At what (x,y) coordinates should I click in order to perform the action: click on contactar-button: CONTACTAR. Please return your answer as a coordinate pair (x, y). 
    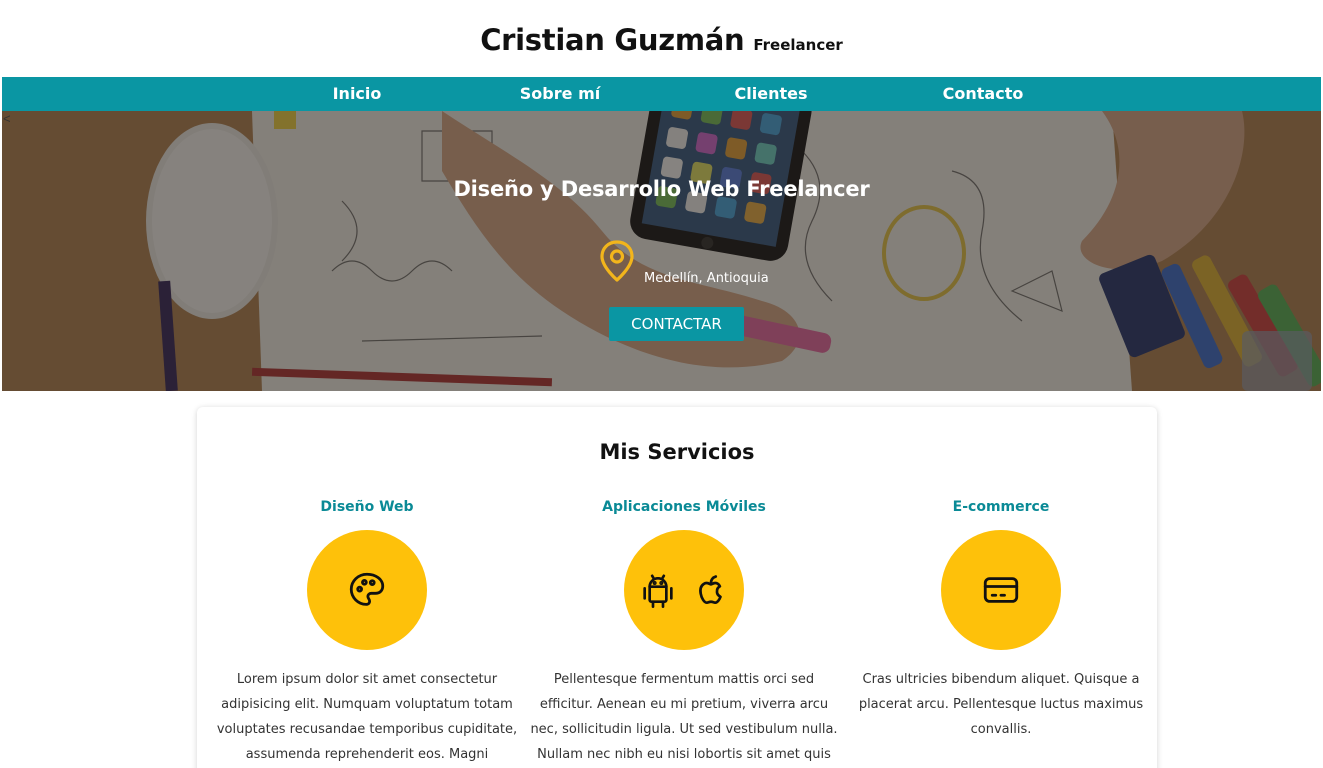
    Looking at the image, I should click on (676, 324).